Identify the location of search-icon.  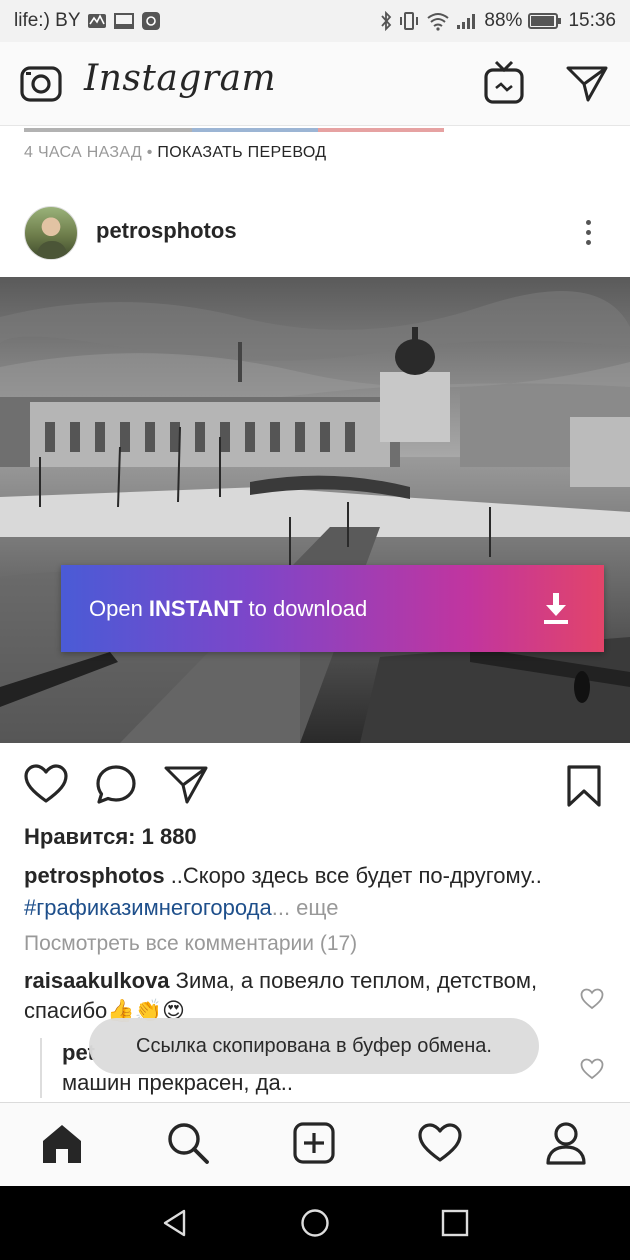
(188, 1143).